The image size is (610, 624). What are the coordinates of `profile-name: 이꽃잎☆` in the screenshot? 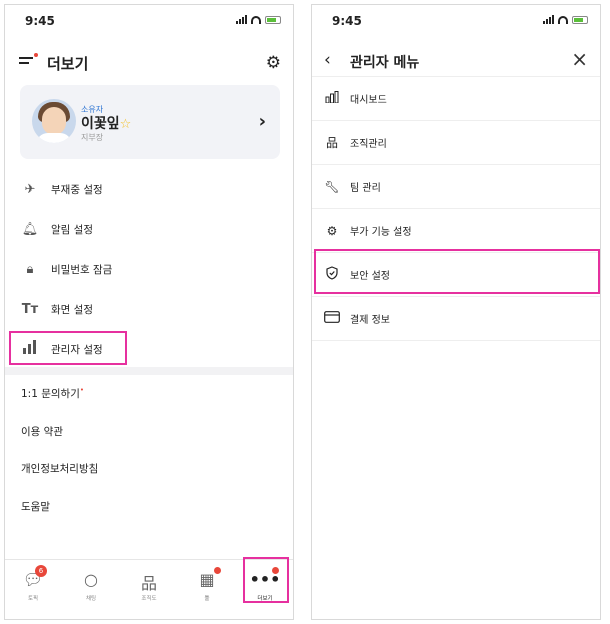 It's located at (106, 124).